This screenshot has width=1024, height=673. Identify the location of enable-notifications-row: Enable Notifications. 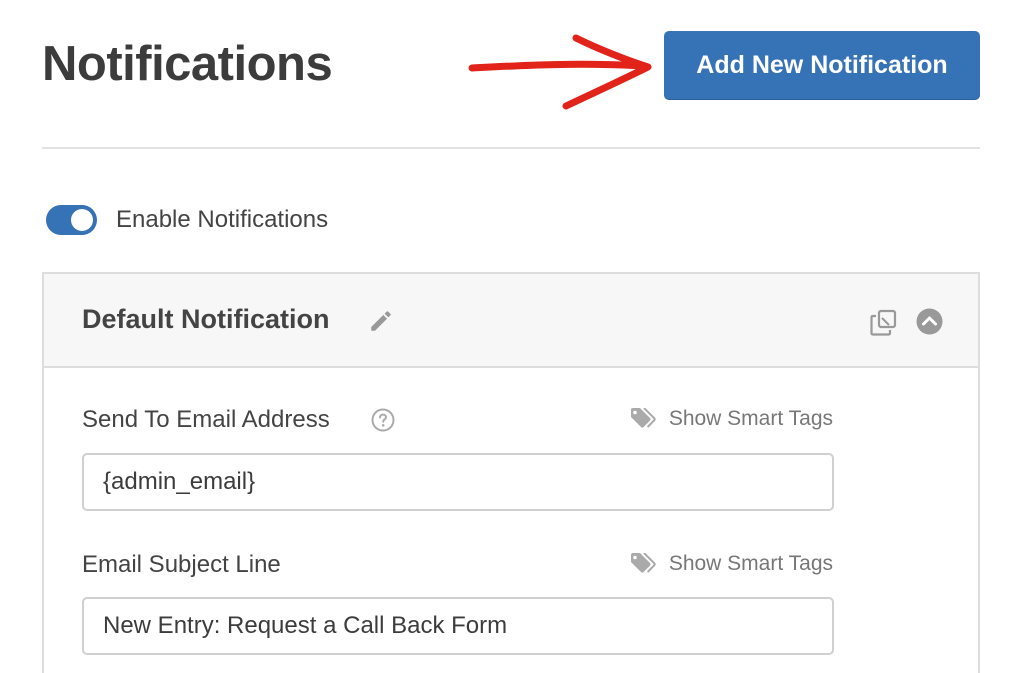
(187, 220).